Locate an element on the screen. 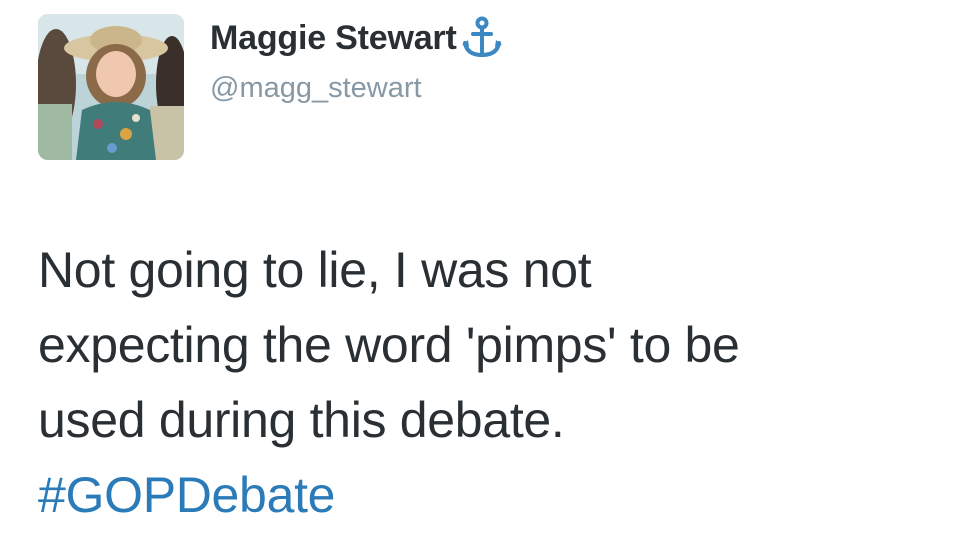  tweet-text-line: expecting the word 'pimps' to be is located at coordinates (389, 345).